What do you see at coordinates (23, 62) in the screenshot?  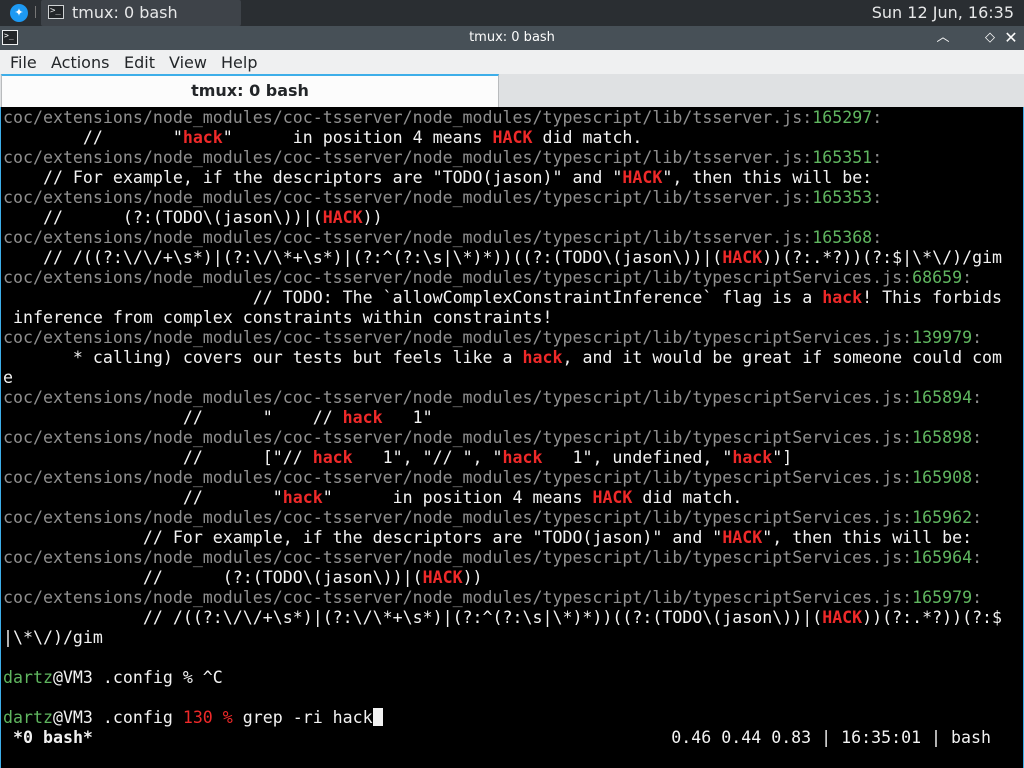 I see `menu-file: File` at bounding box center [23, 62].